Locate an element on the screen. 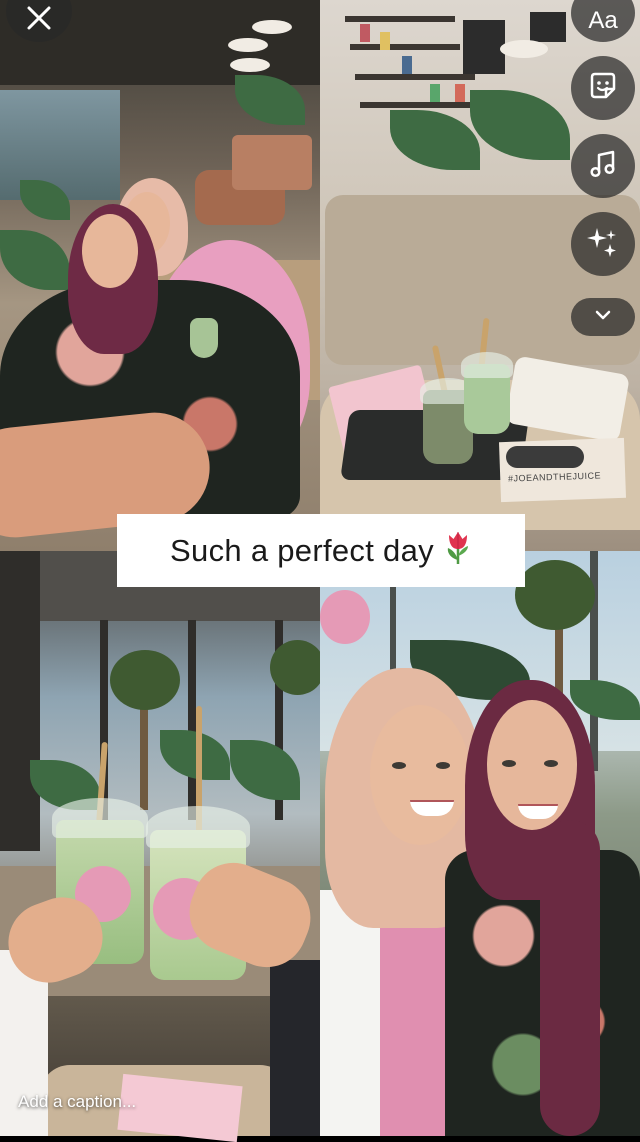  maroon-drape is located at coordinates (570, 978).